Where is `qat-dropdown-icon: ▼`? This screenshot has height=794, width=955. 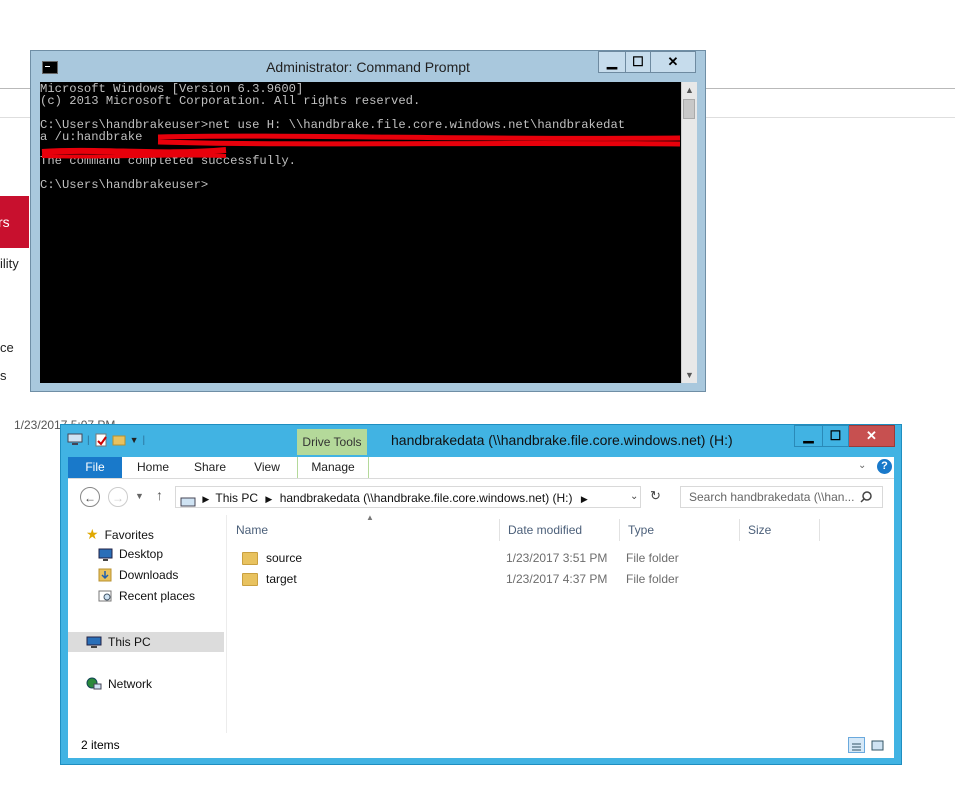
qat-dropdown-icon: ▼ is located at coordinates (134, 440).